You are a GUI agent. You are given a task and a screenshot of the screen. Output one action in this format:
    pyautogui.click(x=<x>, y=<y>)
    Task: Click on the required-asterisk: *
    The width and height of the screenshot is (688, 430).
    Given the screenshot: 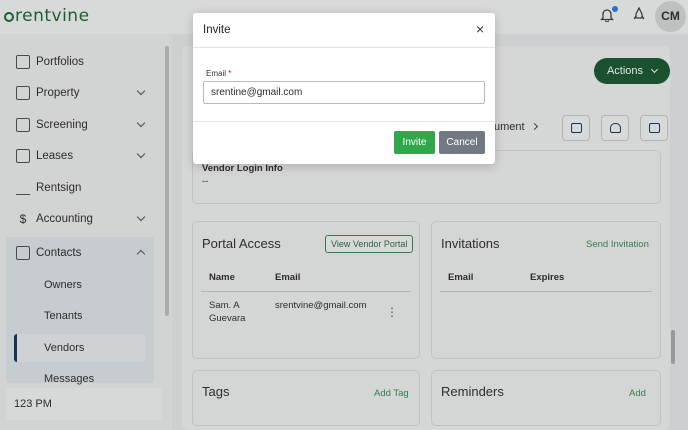 What is the action you would take?
    pyautogui.click(x=230, y=73)
    